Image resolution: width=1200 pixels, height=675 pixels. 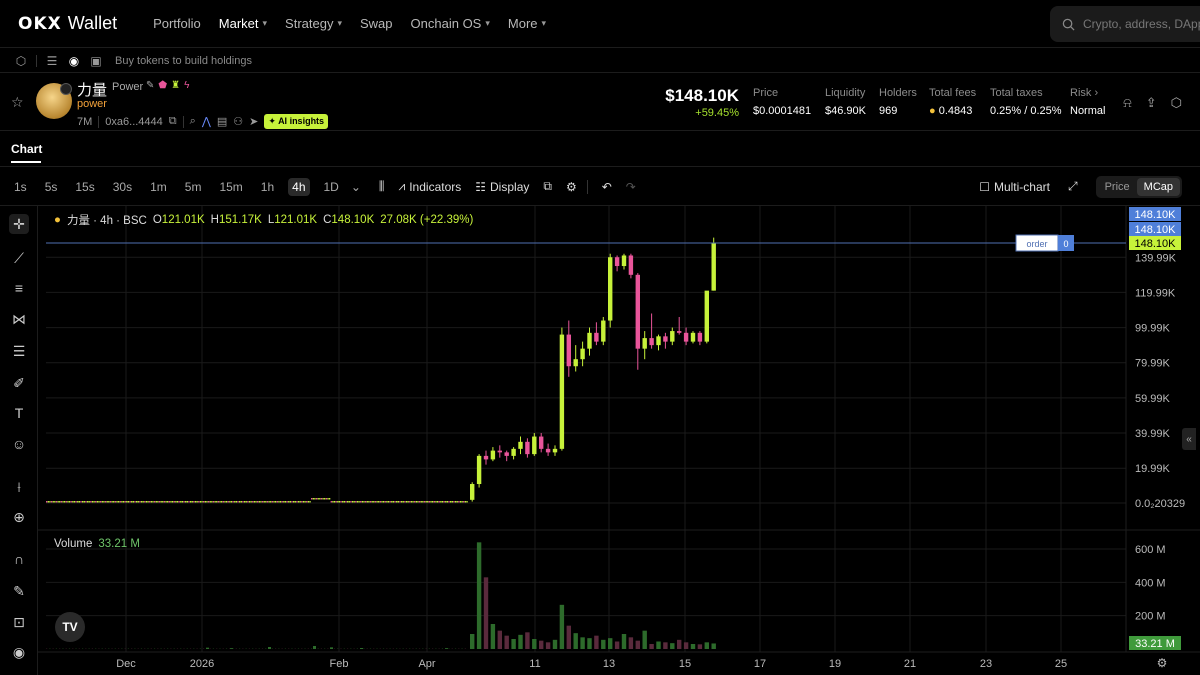 I want to click on x-axis-label: 25, so click(x=1061, y=664).